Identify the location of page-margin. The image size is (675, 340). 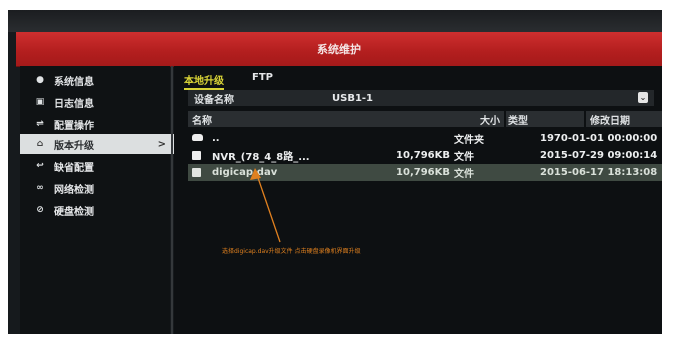
(668, 172).